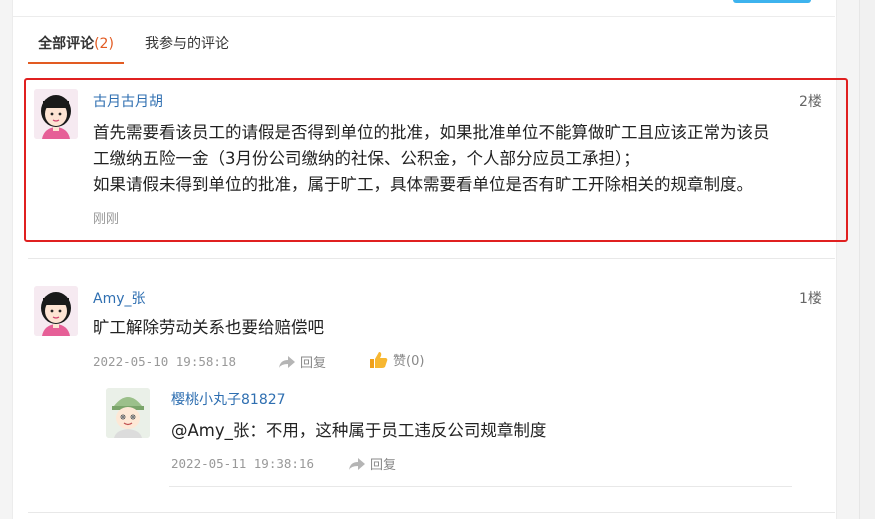  Describe the element at coordinates (242, 463) in the screenshot. I see `reply-time: 2022-05-11 19:38:16` at that location.